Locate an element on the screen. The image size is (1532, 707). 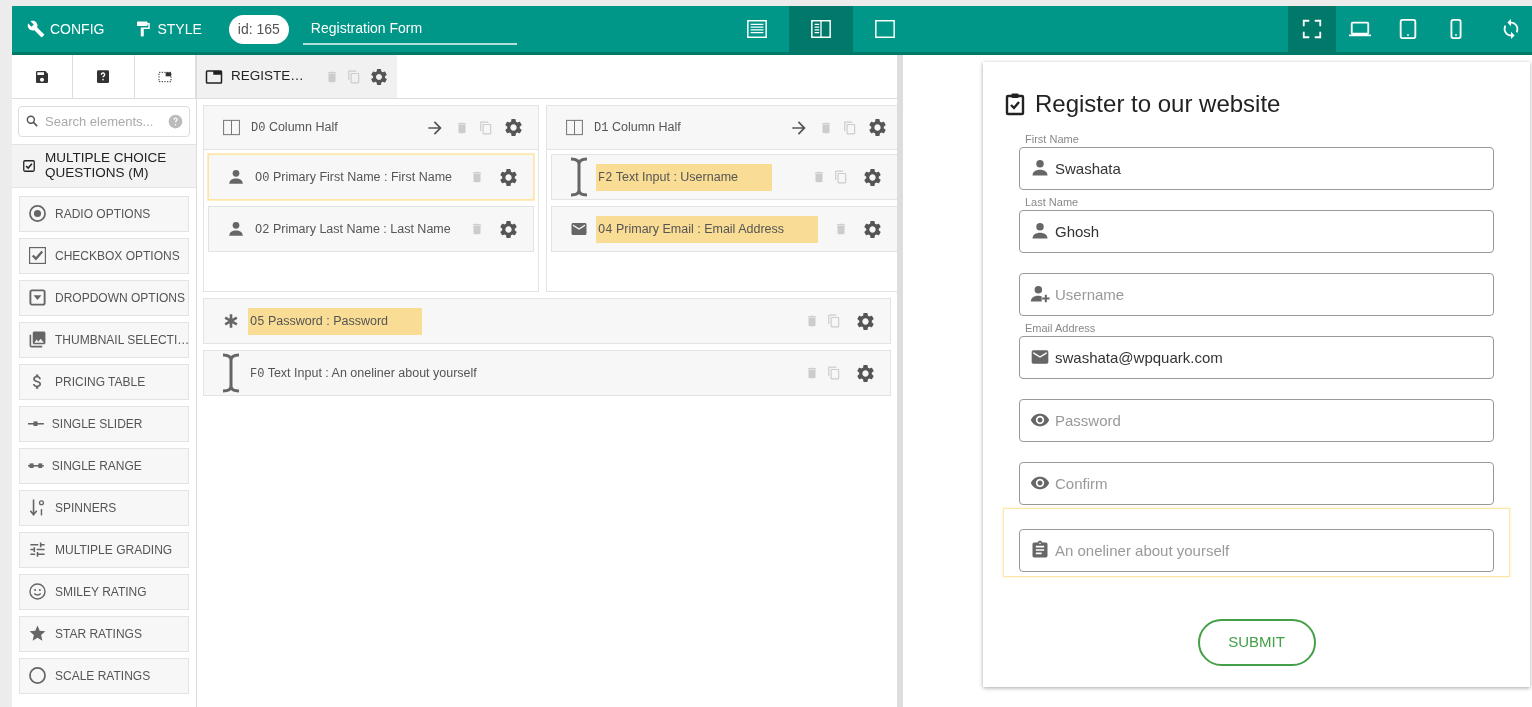
input-field: An oneliner about yourself is located at coordinates (1256, 550).